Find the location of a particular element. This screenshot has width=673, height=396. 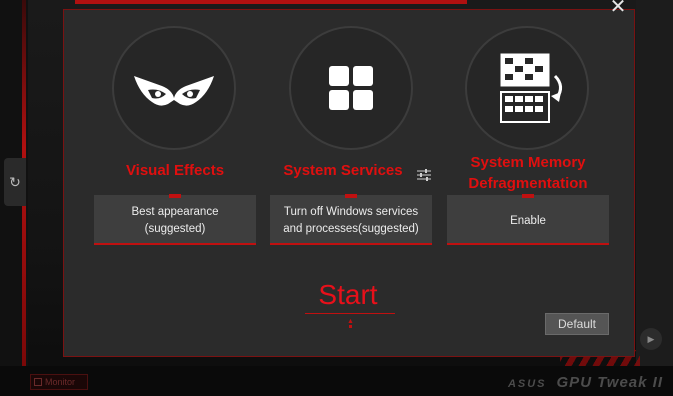

close-icon: ✕ is located at coordinates (618, 8).